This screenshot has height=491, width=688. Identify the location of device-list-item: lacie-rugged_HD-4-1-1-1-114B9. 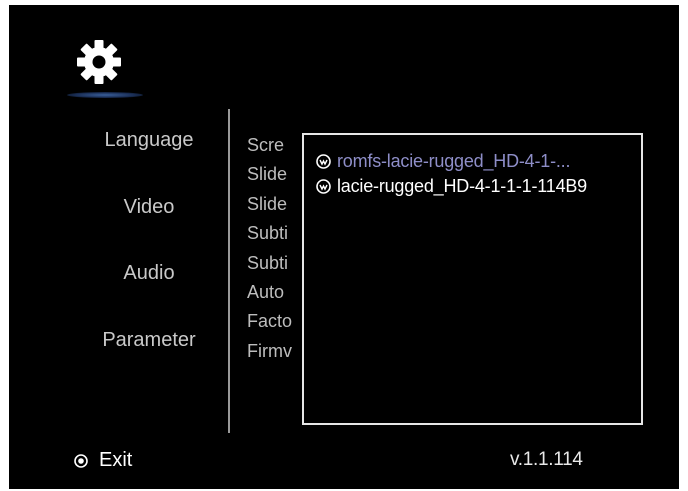
(451, 186).